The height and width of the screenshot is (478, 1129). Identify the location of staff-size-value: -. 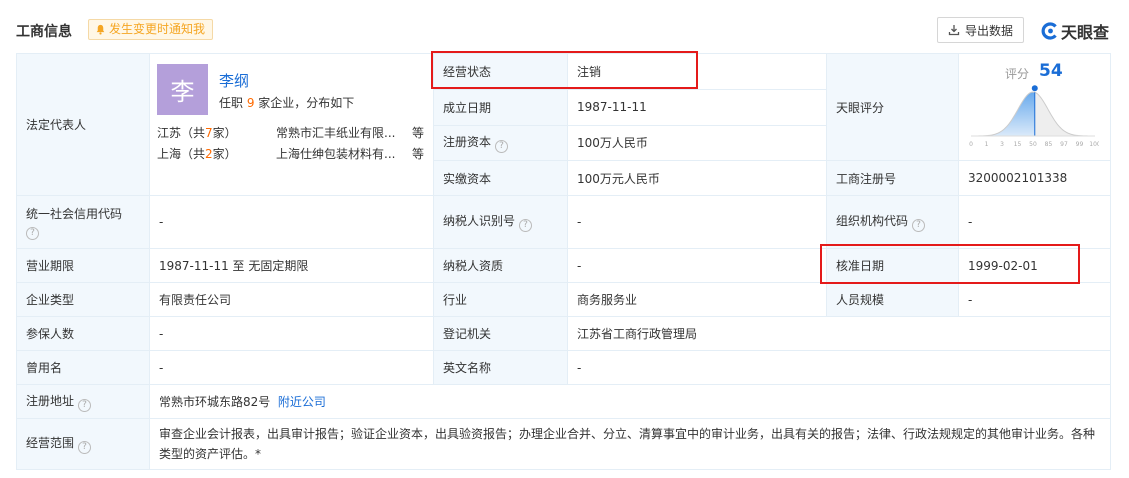
(1034, 299).